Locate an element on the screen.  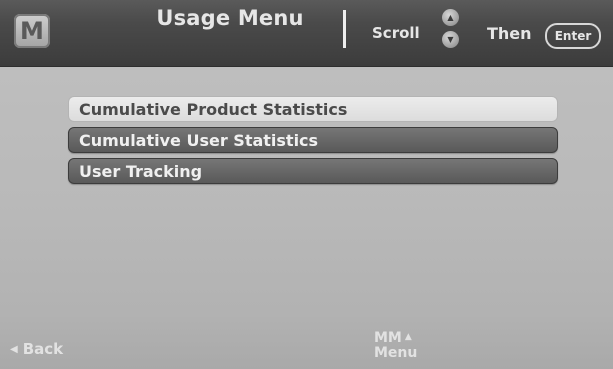
then-label: Then is located at coordinates (509, 33).